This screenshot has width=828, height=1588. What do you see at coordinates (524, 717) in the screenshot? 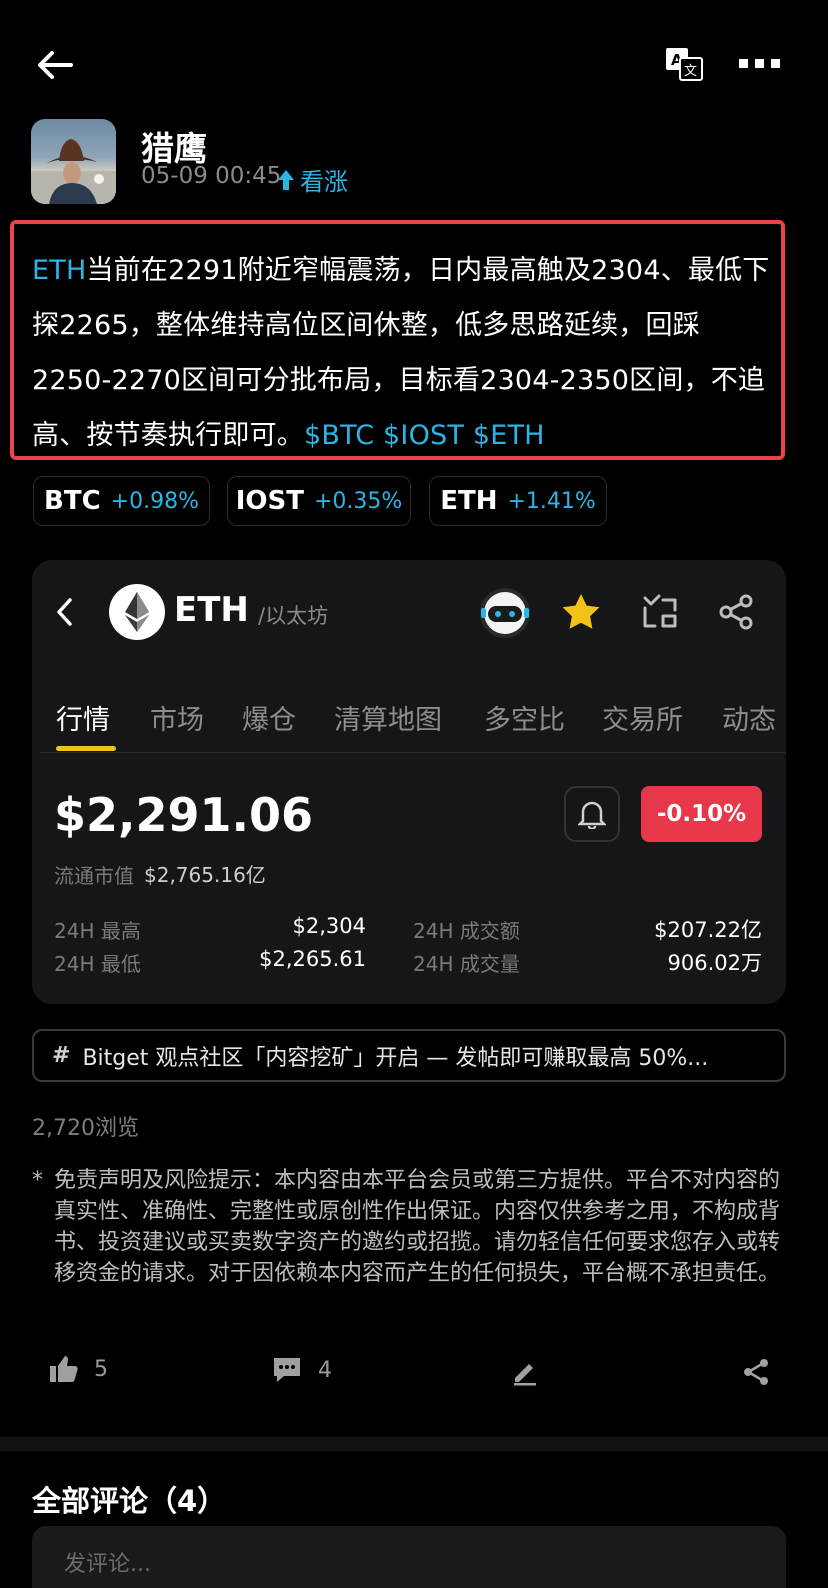
I see `tab-long-short: 多空比` at bounding box center [524, 717].